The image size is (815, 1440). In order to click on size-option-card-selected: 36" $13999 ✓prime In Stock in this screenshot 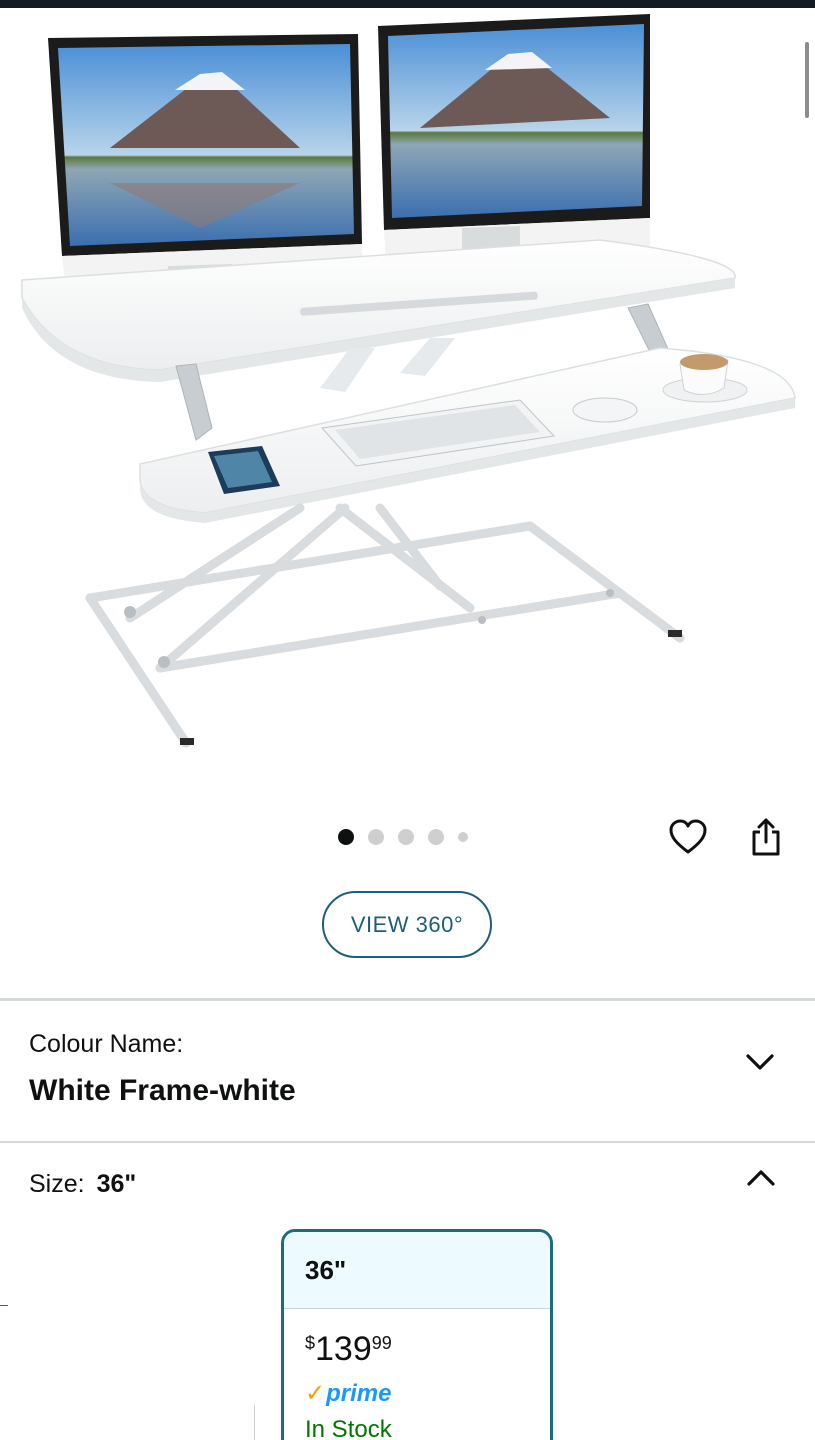, I will do `click(417, 1334)`.